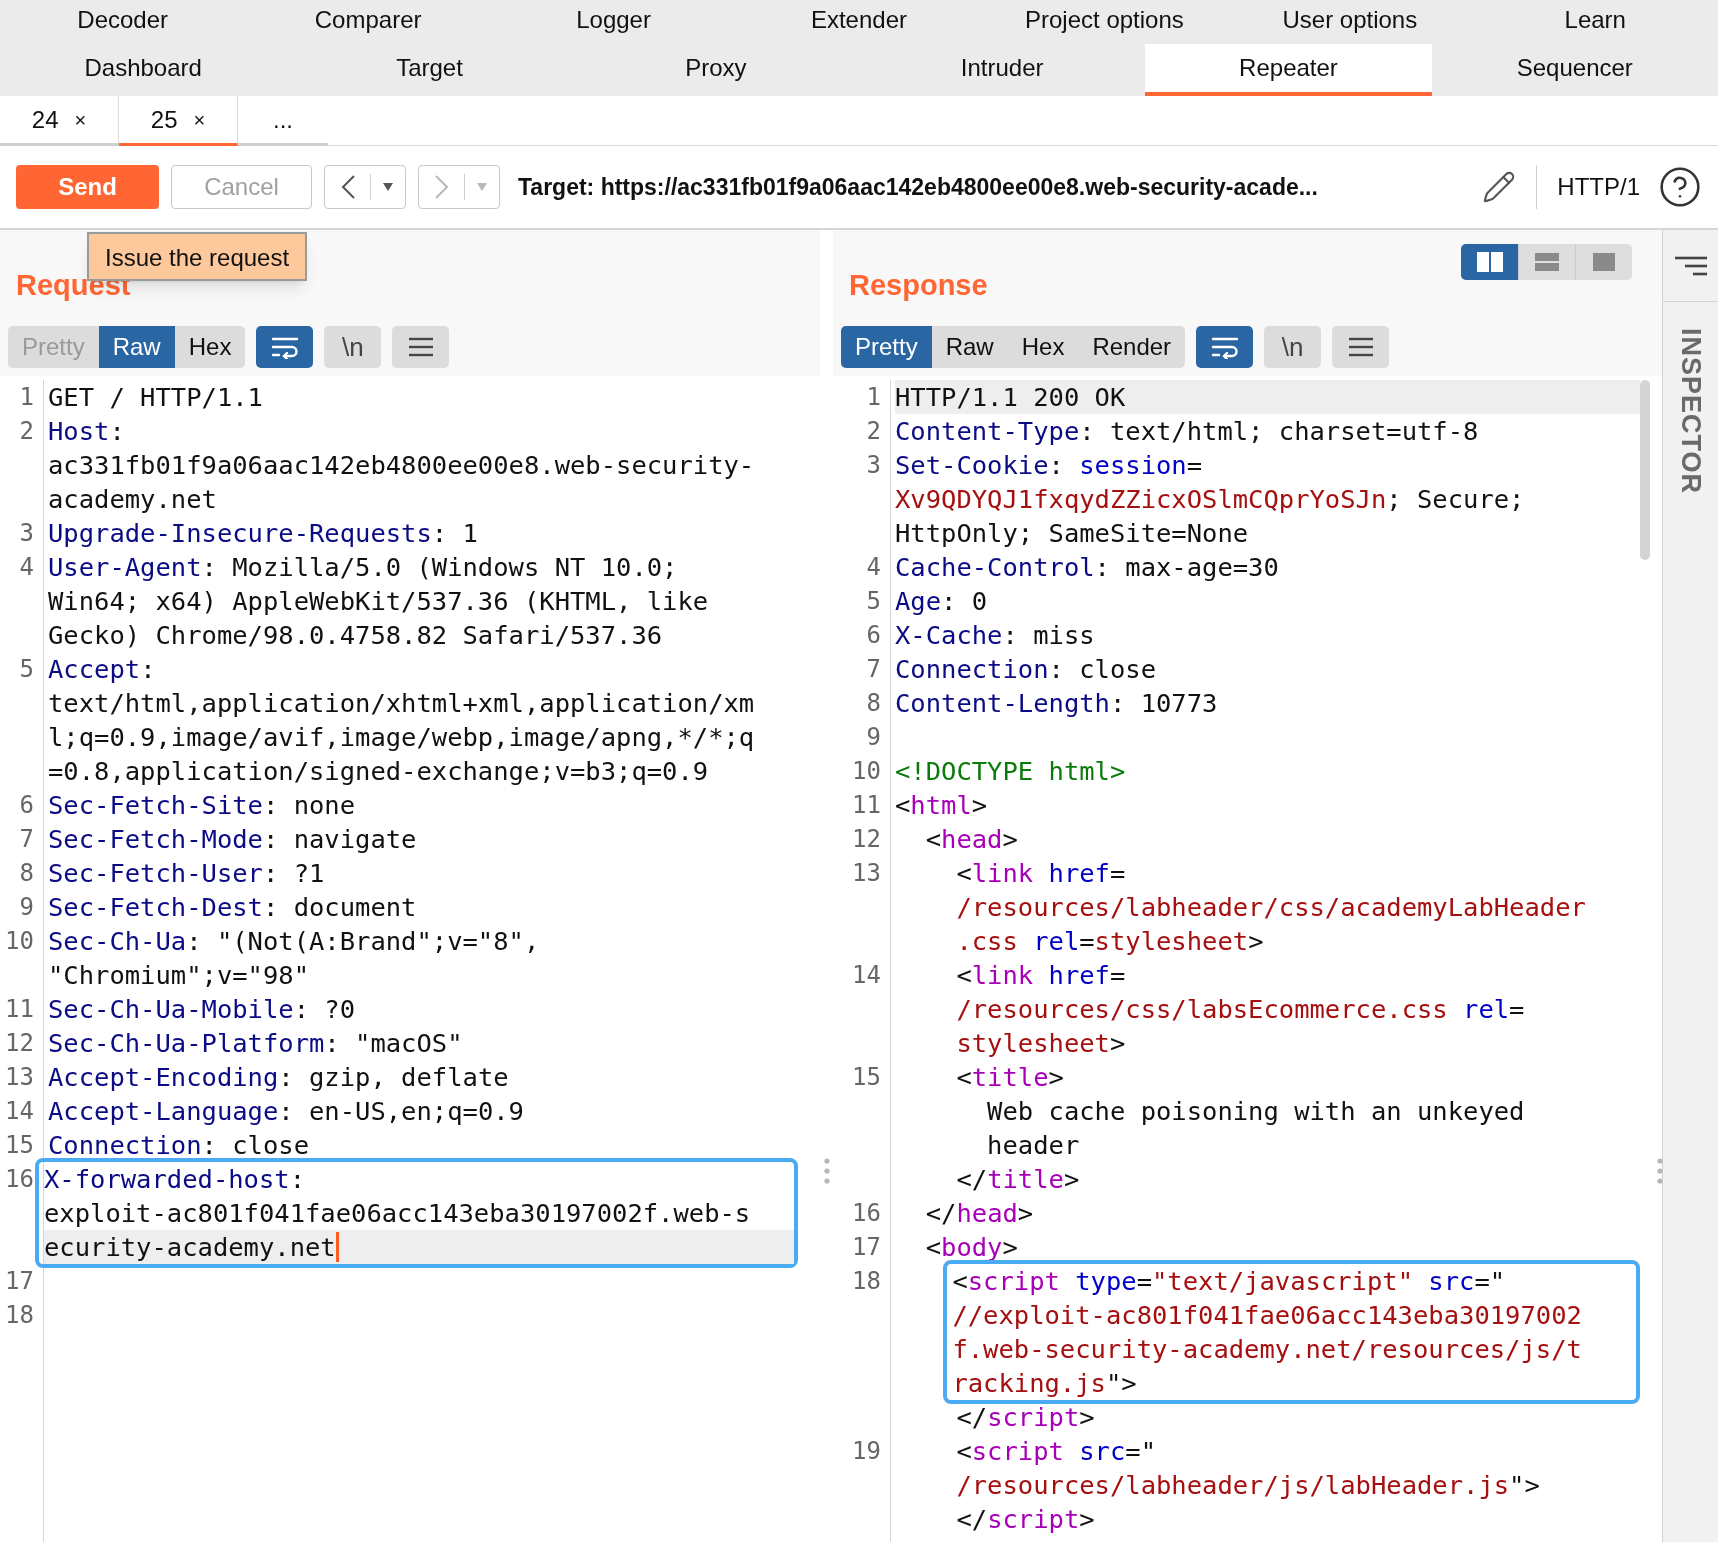  I want to click on code-line: <!DOCTYPE html>, so click(1010, 771).